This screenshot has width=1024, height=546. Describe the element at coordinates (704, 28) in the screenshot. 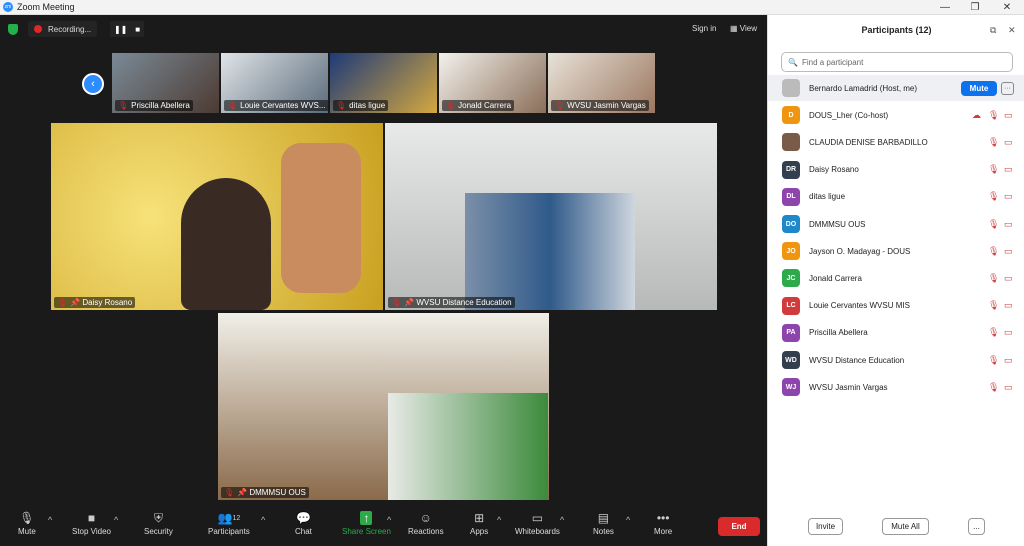

I see `sign-in-link: Sign in` at that location.